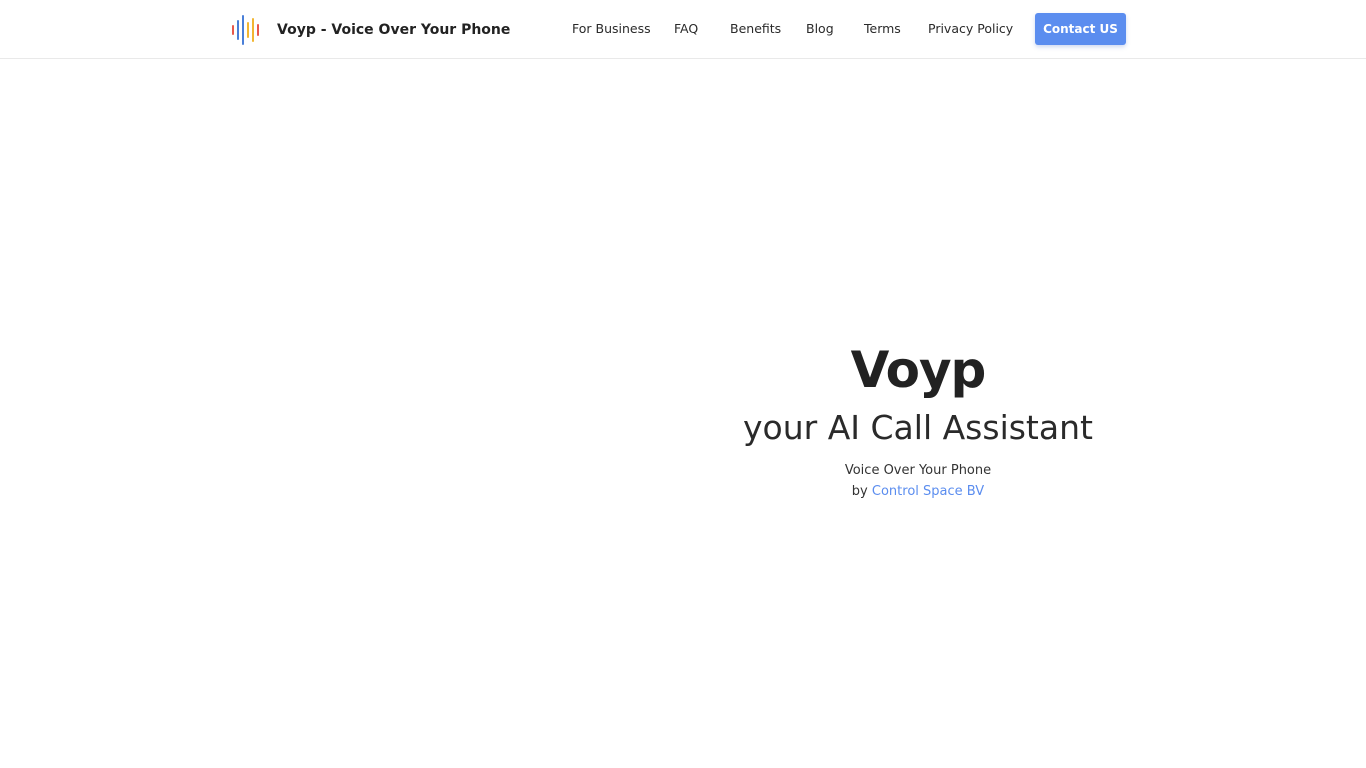 Image resolution: width=1366 pixels, height=768 pixels. What do you see at coordinates (918, 427) in the screenshot?
I see `hero-subtitle: your AI Call Assistant` at bounding box center [918, 427].